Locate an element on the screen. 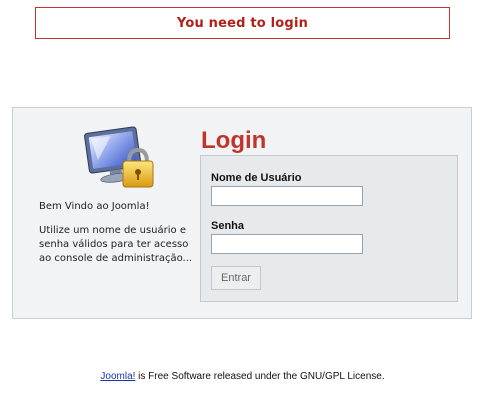  login-required-alert: You need to login is located at coordinates (242, 23).